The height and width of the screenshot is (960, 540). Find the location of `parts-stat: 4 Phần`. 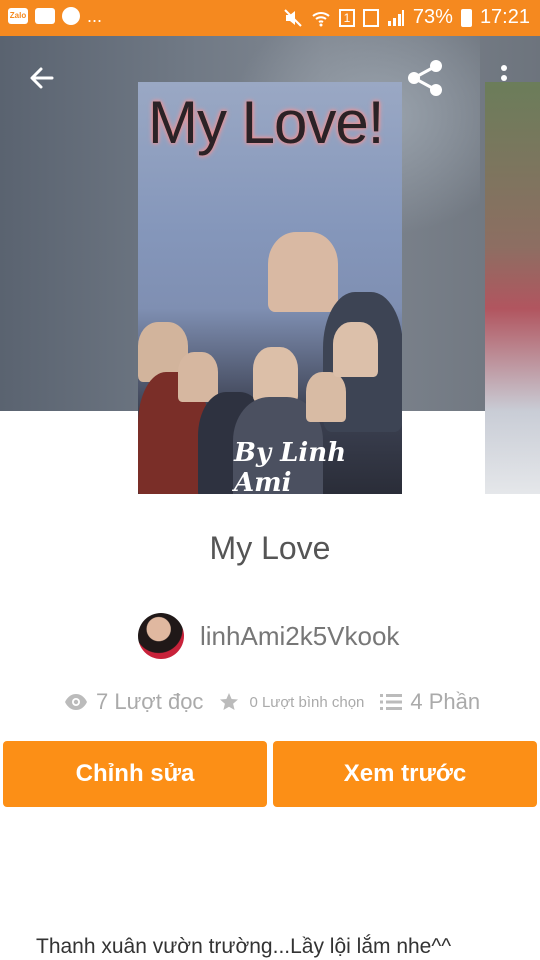

parts-stat: 4 Phần is located at coordinates (430, 702).